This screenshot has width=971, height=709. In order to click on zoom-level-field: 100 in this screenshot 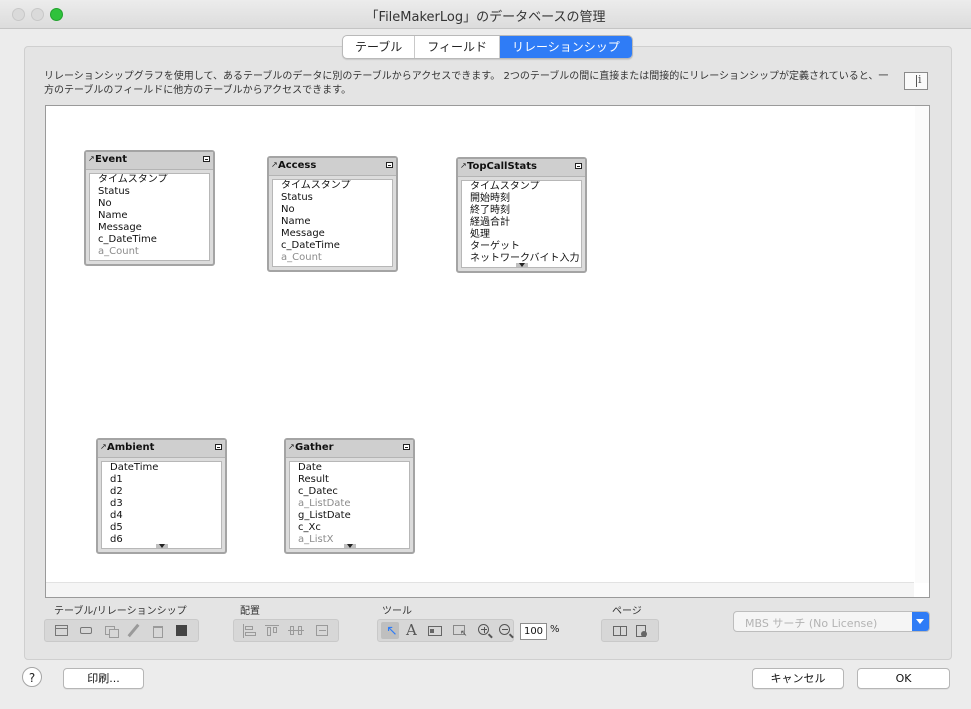, I will do `click(533, 631)`.